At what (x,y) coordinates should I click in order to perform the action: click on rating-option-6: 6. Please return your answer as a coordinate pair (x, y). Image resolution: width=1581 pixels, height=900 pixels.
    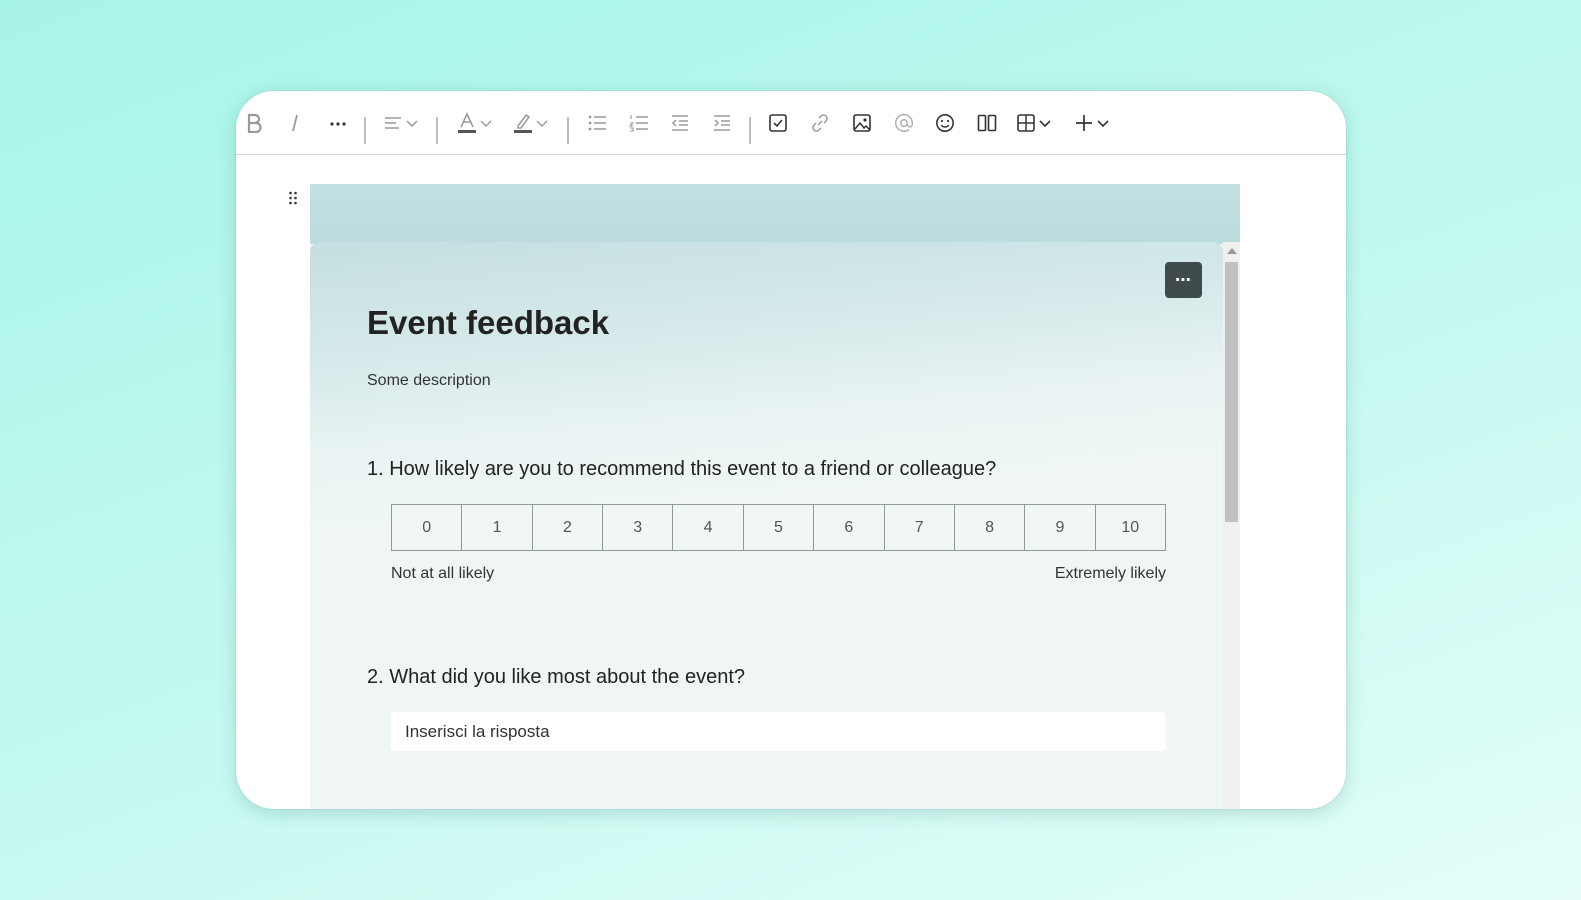
    Looking at the image, I should click on (849, 527).